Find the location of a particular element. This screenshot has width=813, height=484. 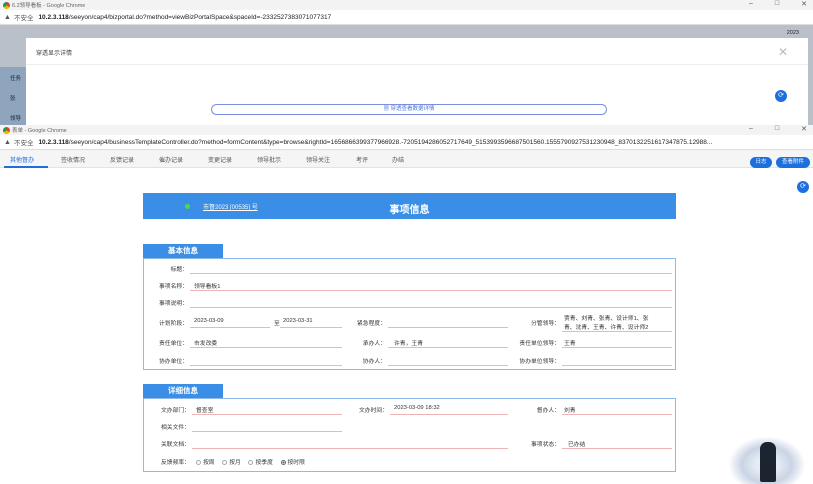

co-unit-leader-field is located at coordinates (617, 365).